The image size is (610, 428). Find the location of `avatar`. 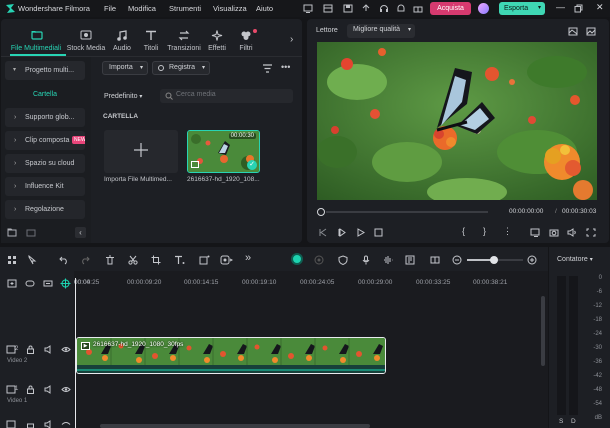

avatar is located at coordinates (483, 8).